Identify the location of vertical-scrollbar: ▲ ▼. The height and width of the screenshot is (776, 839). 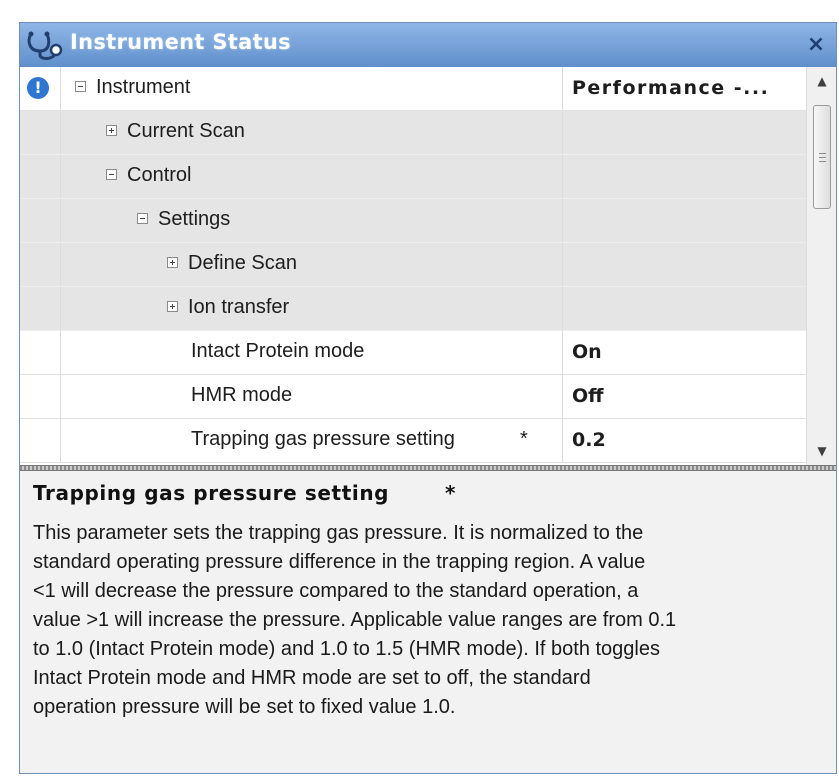
(821, 266).